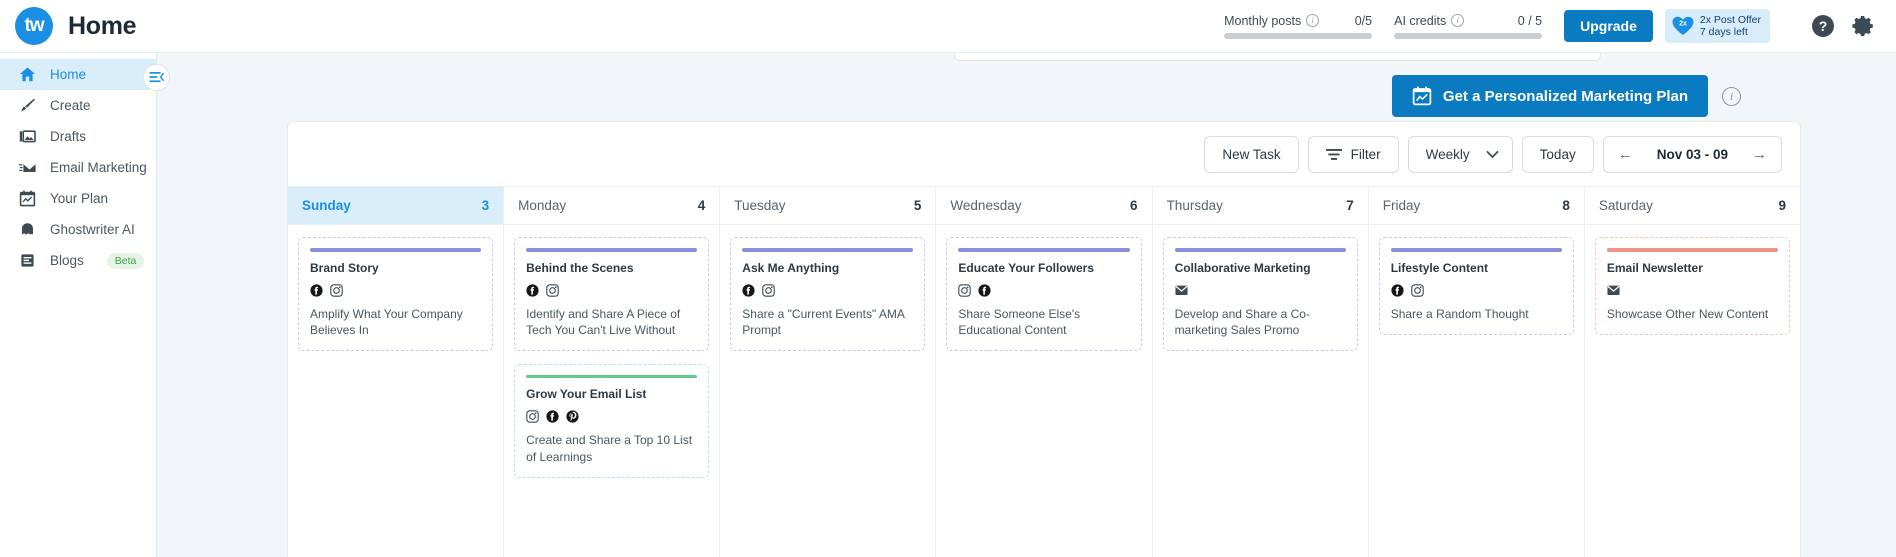 The width and height of the screenshot is (1896, 557). Describe the element at coordinates (1044, 205) in the screenshot. I see `day-header-wednesday: Wednesday 6` at that location.